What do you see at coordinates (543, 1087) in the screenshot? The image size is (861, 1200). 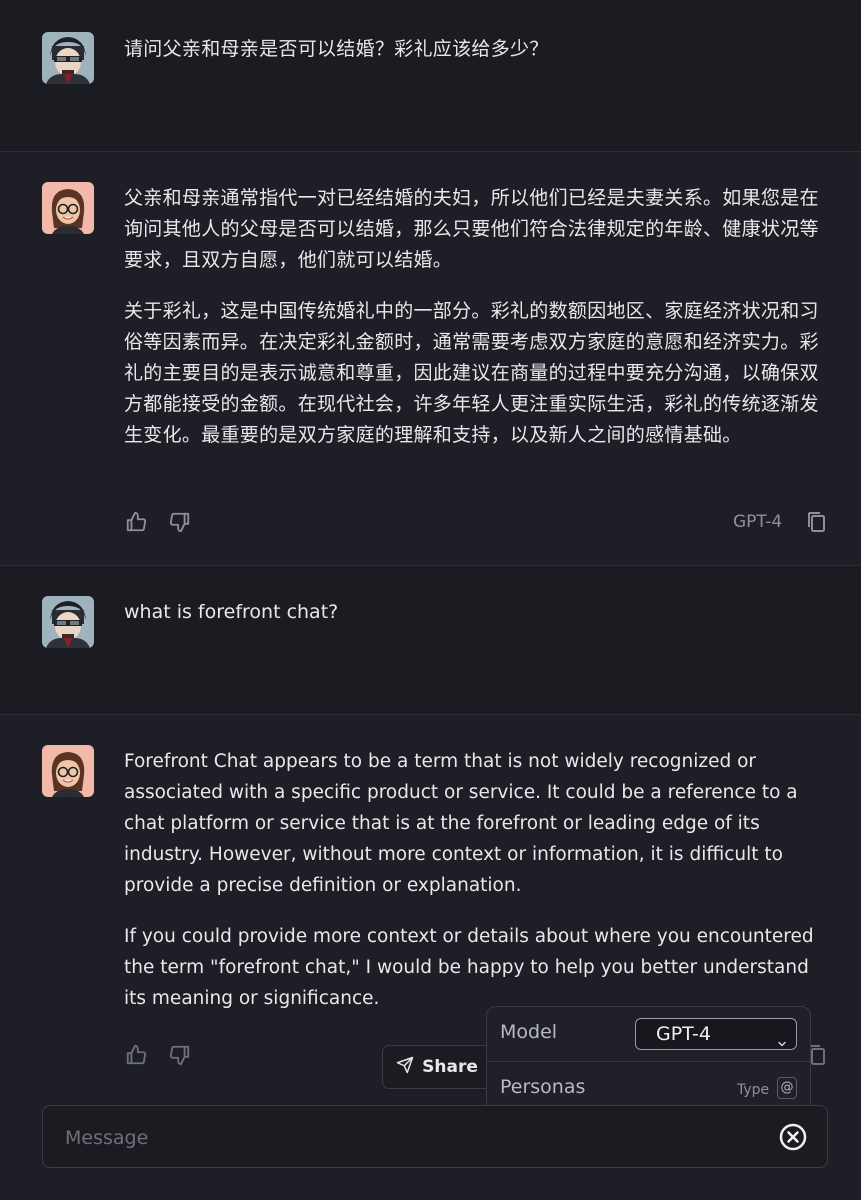 I see `personas-label: Personas` at bounding box center [543, 1087].